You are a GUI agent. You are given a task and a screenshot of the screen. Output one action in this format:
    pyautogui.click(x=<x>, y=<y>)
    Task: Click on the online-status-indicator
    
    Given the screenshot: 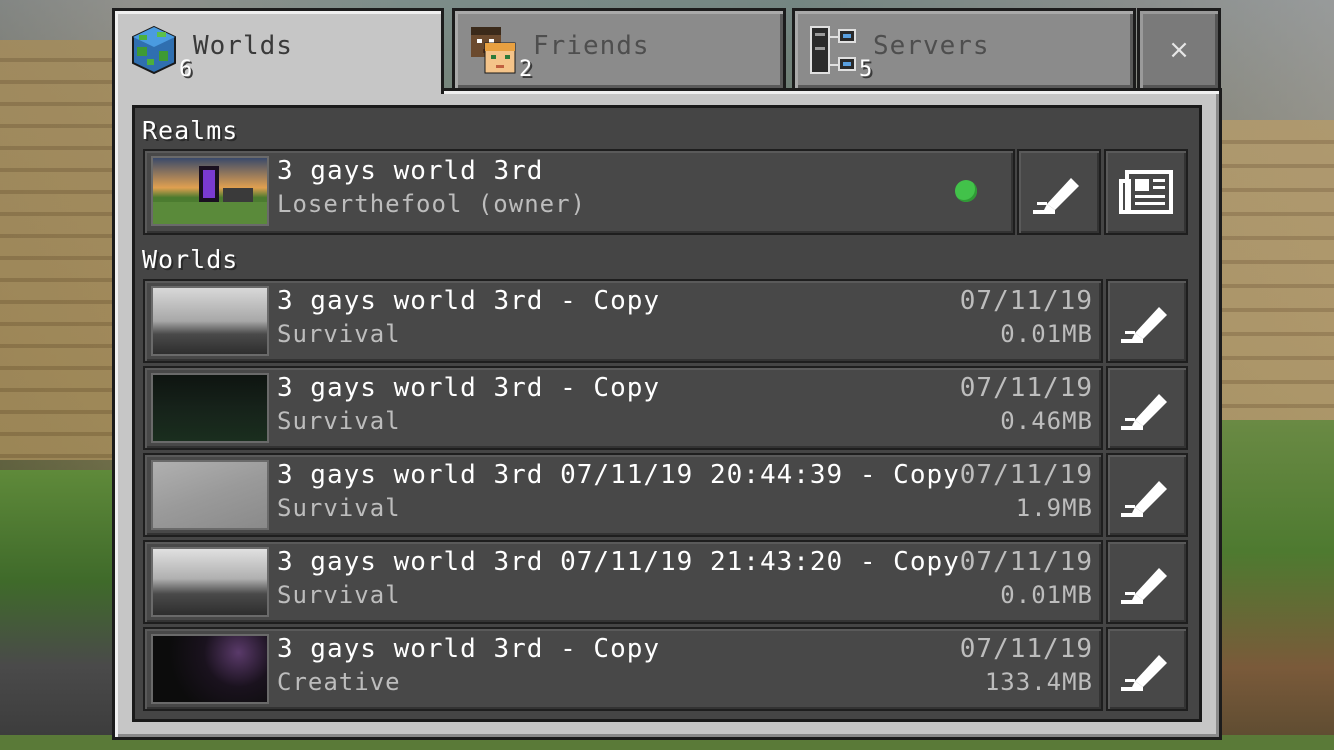 What is the action you would take?
    pyautogui.click(x=966, y=191)
    